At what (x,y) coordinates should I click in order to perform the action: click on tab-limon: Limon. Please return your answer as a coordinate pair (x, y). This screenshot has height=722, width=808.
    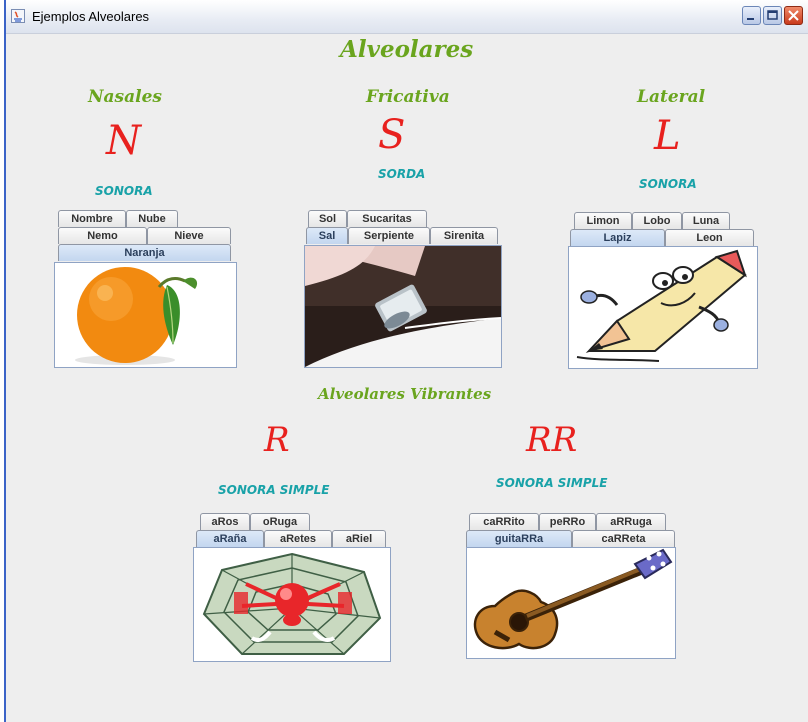
    Looking at the image, I should click on (603, 220).